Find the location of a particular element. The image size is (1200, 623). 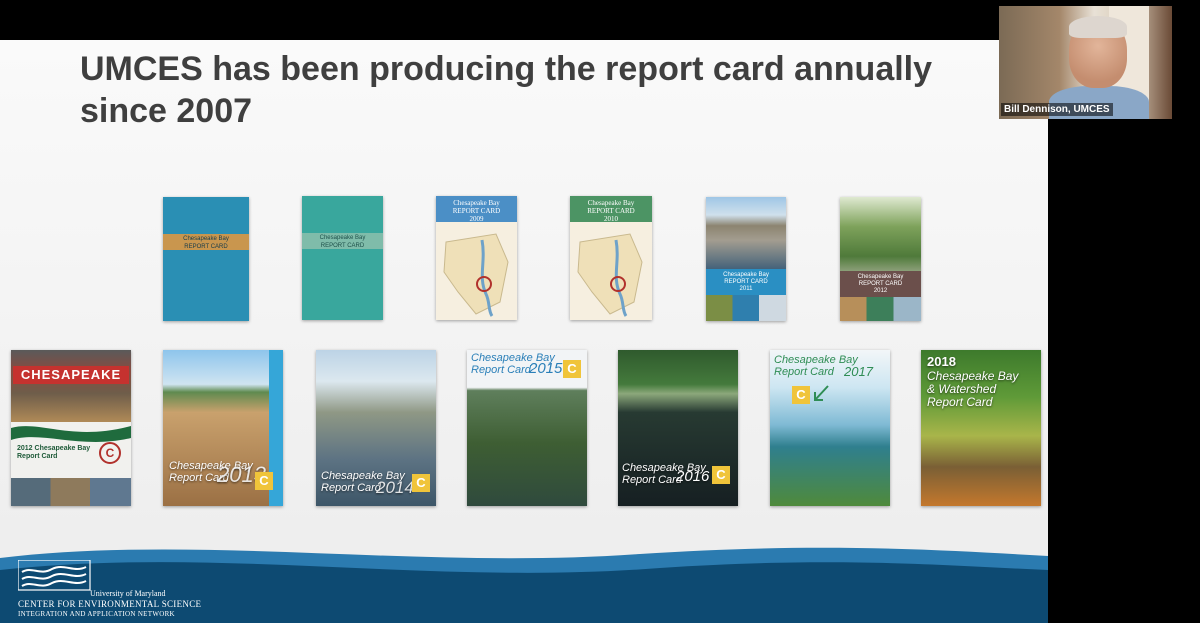

participant-hair is located at coordinates (1098, 27).